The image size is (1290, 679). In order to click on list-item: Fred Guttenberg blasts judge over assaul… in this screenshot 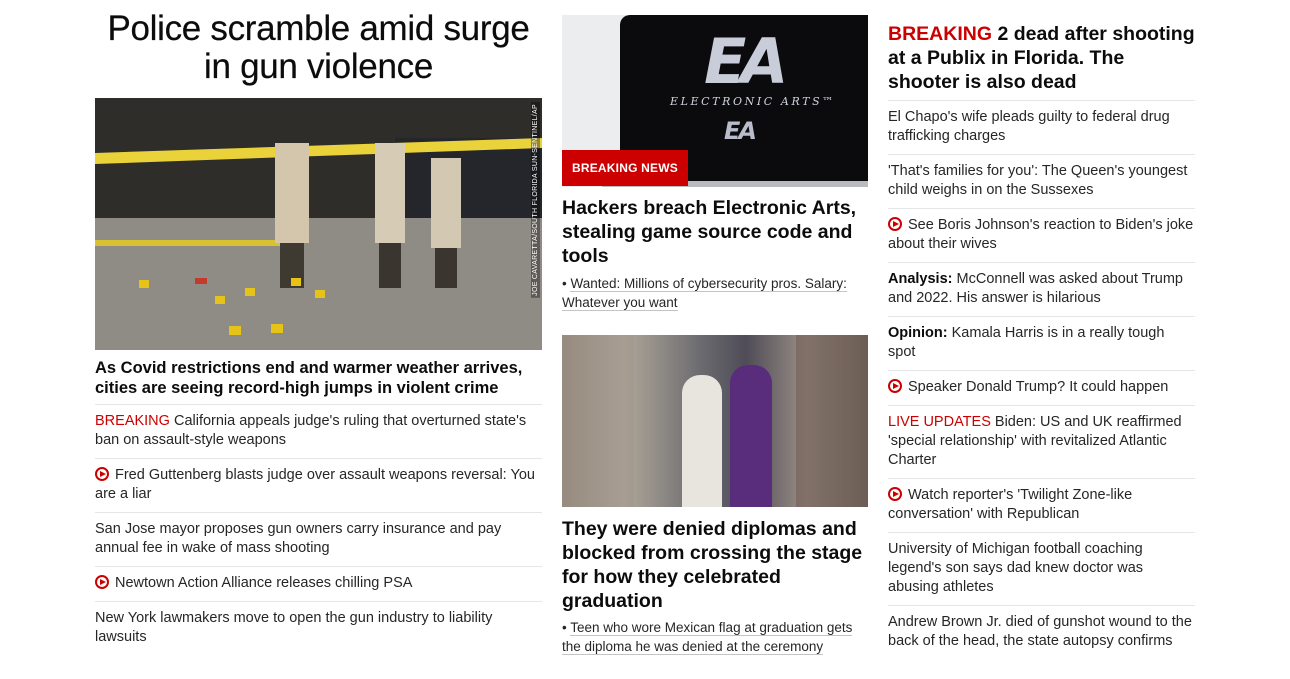, I will do `click(318, 485)`.